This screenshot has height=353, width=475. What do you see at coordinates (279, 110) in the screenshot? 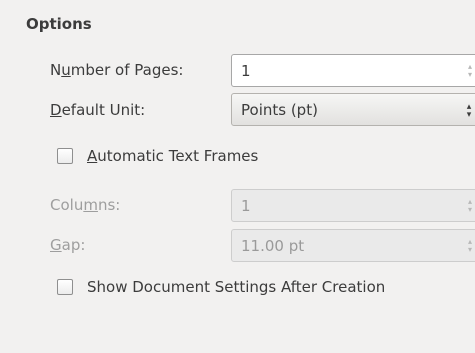
I see `default-unit-value: Points (pt)` at bounding box center [279, 110].